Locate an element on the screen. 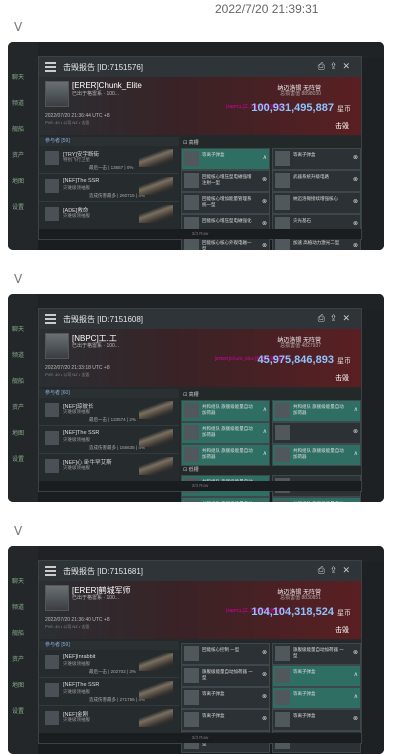 This screenshot has height=754, width=400. panel-title: 击毁报告 [ID:7151576] is located at coordinates (103, 67).